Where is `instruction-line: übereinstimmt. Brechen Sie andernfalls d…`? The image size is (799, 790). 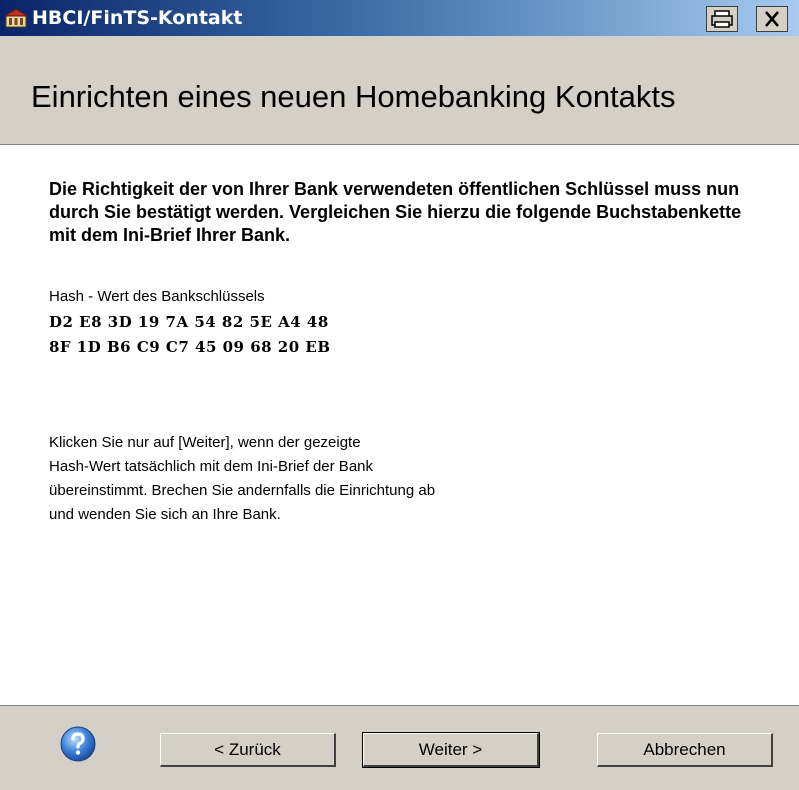
instruction-line: übereinstimmt. Brechen Sie andernfalls d… is located at coordinates (242, 490).